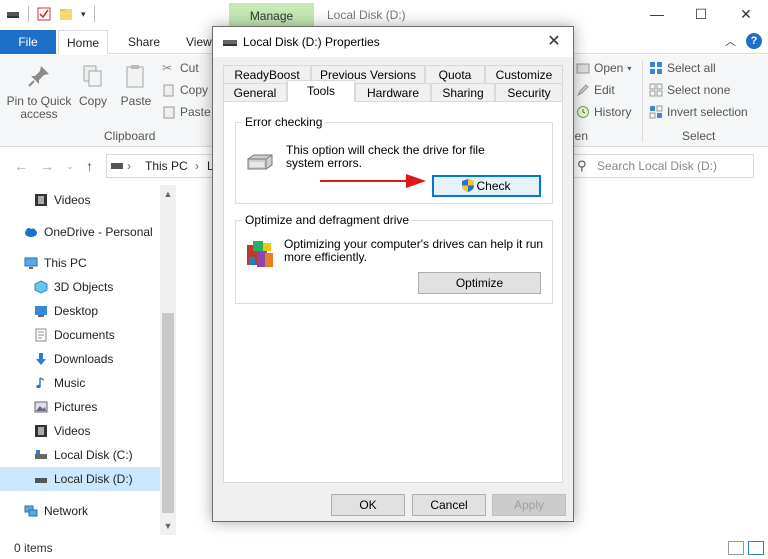 Image resolution: width=768 pixels, height=559 pixels. Describe the element at coordinates (479, 283) in the screenshot. I see `optimize-button: Optimize` at that location.